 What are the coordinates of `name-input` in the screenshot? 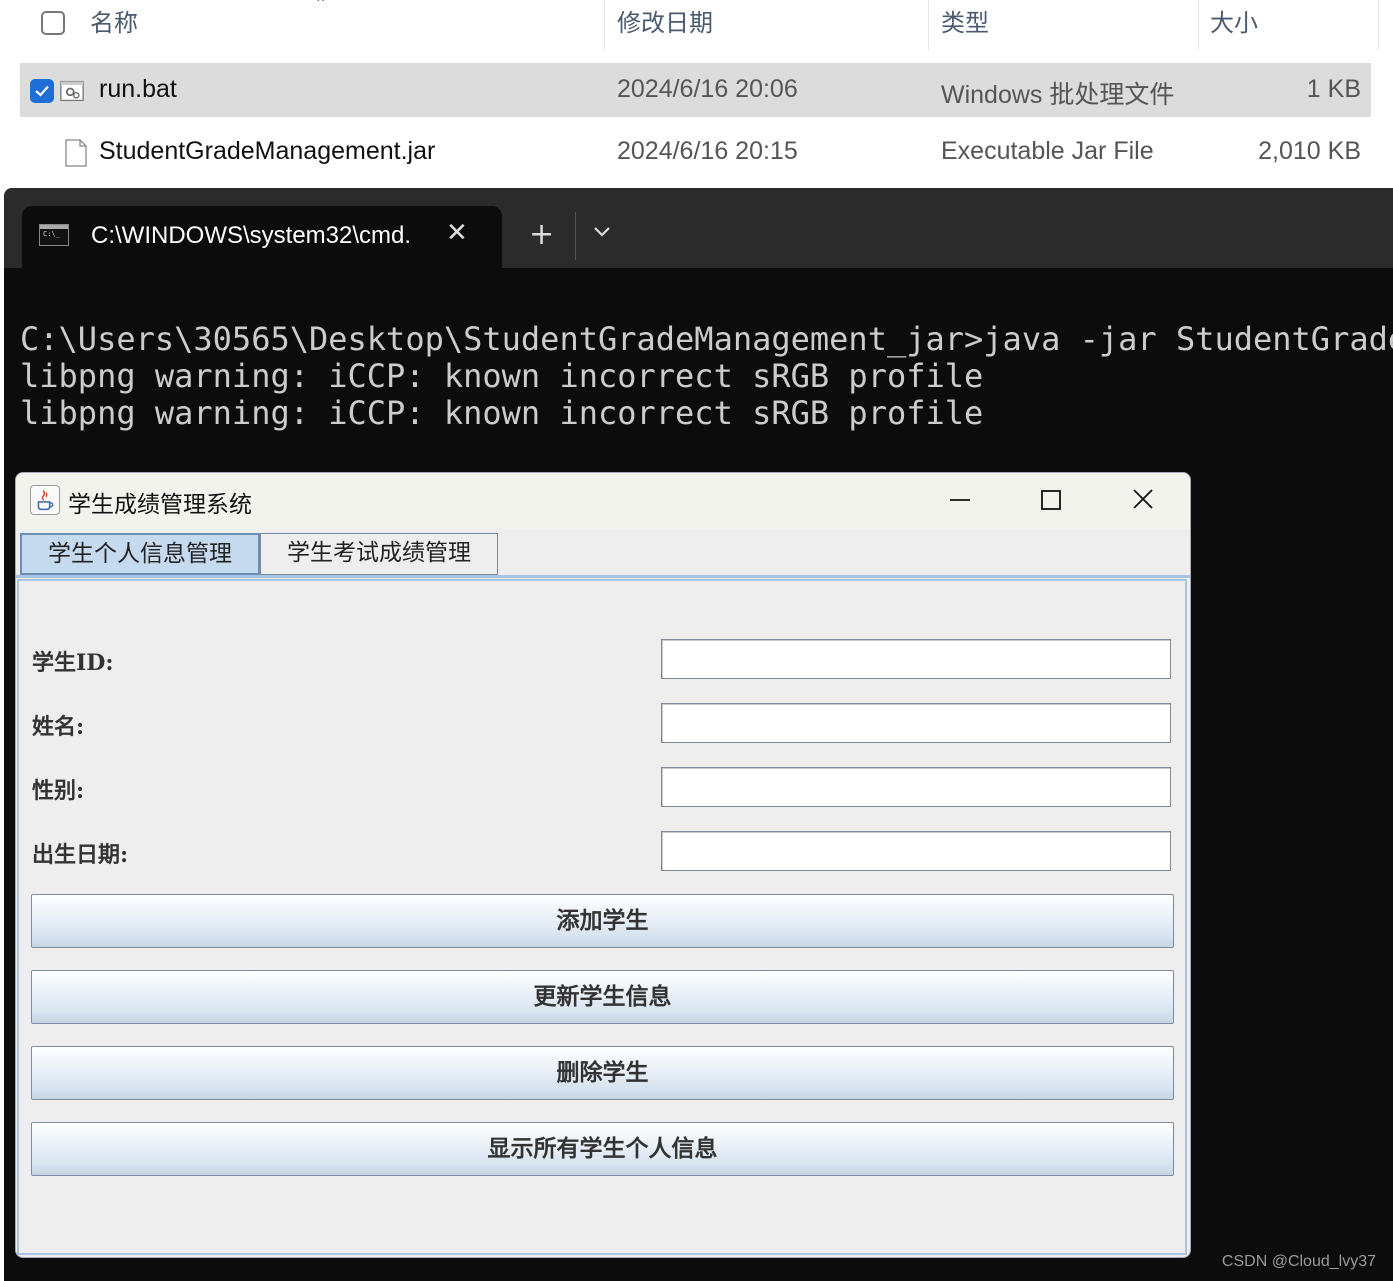 It's located at (916, 723).